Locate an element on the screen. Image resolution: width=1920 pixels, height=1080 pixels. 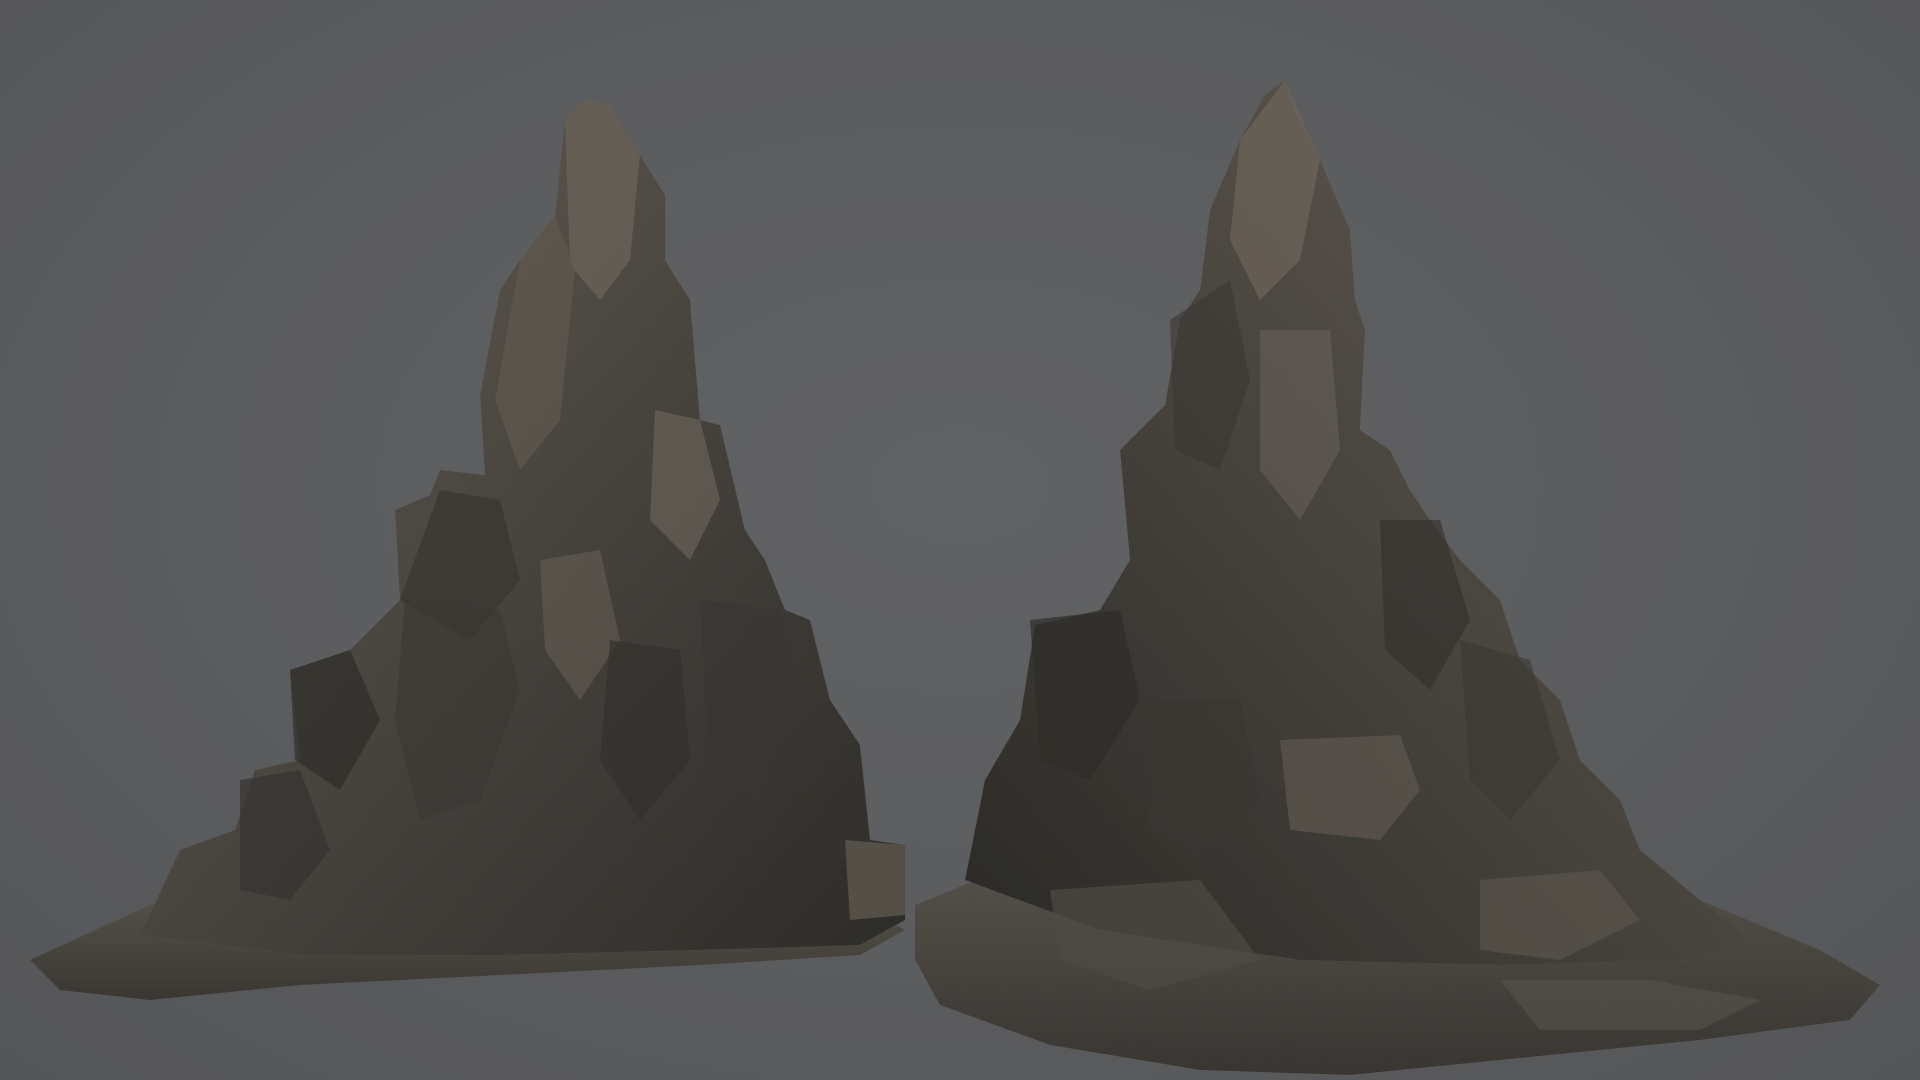
left-rock-facet is located at coordinates (875, 880).